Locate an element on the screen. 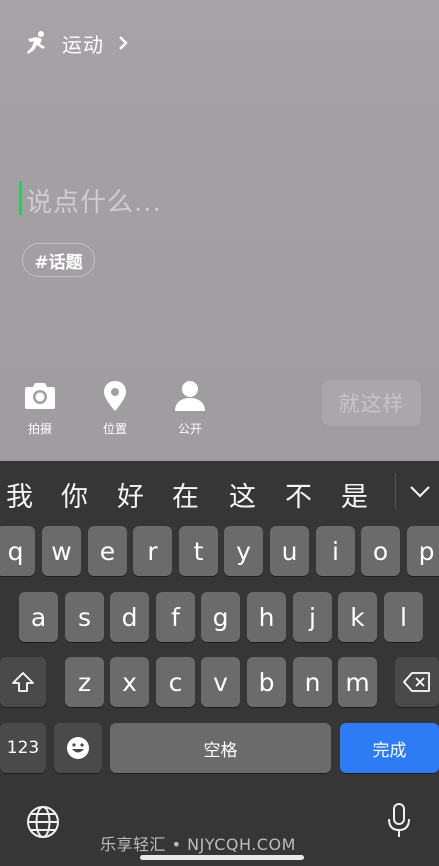  visibility-label: 公开 is located at coordinates (189, 429).